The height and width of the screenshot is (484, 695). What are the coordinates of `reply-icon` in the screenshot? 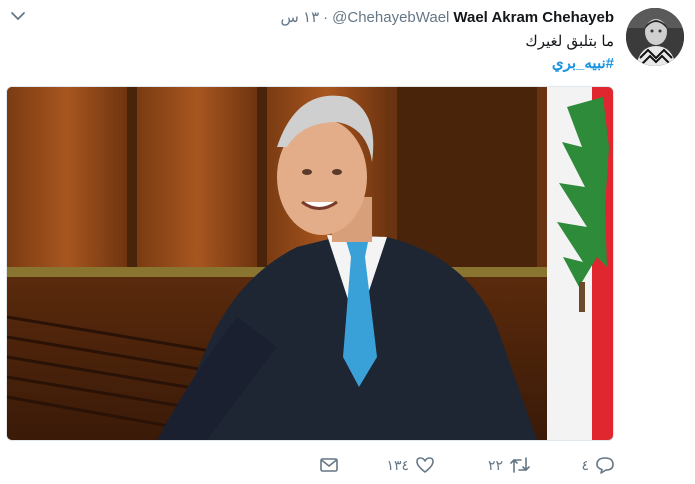 It's located at (605, 465).